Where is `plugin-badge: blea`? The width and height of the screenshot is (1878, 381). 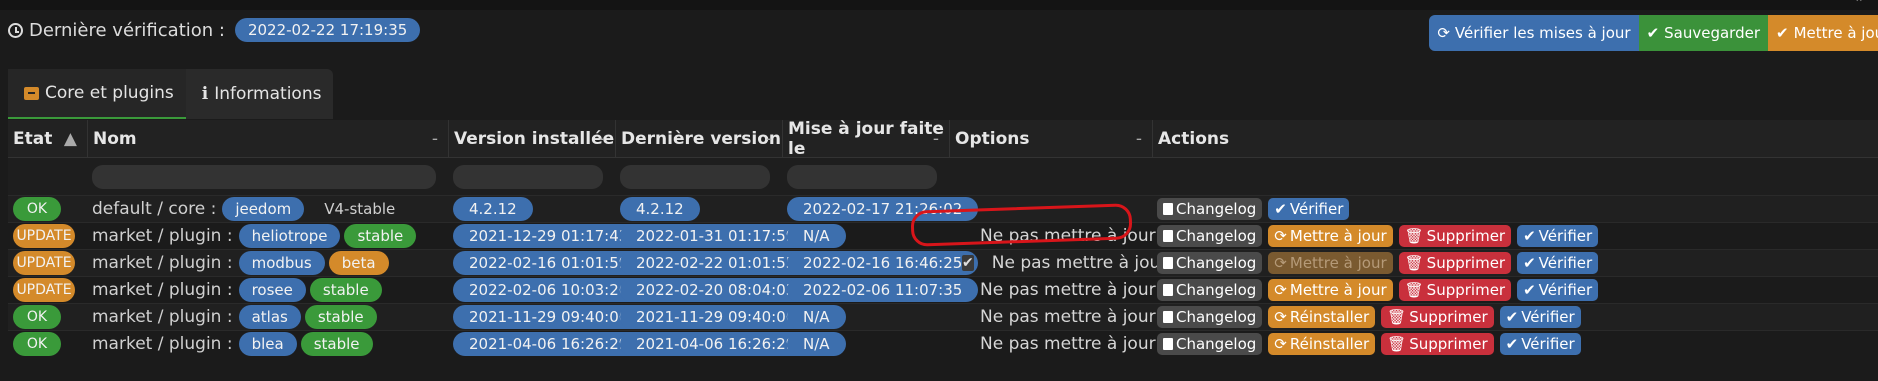
plugin-badge: blea is located at coordinates (267, 344).